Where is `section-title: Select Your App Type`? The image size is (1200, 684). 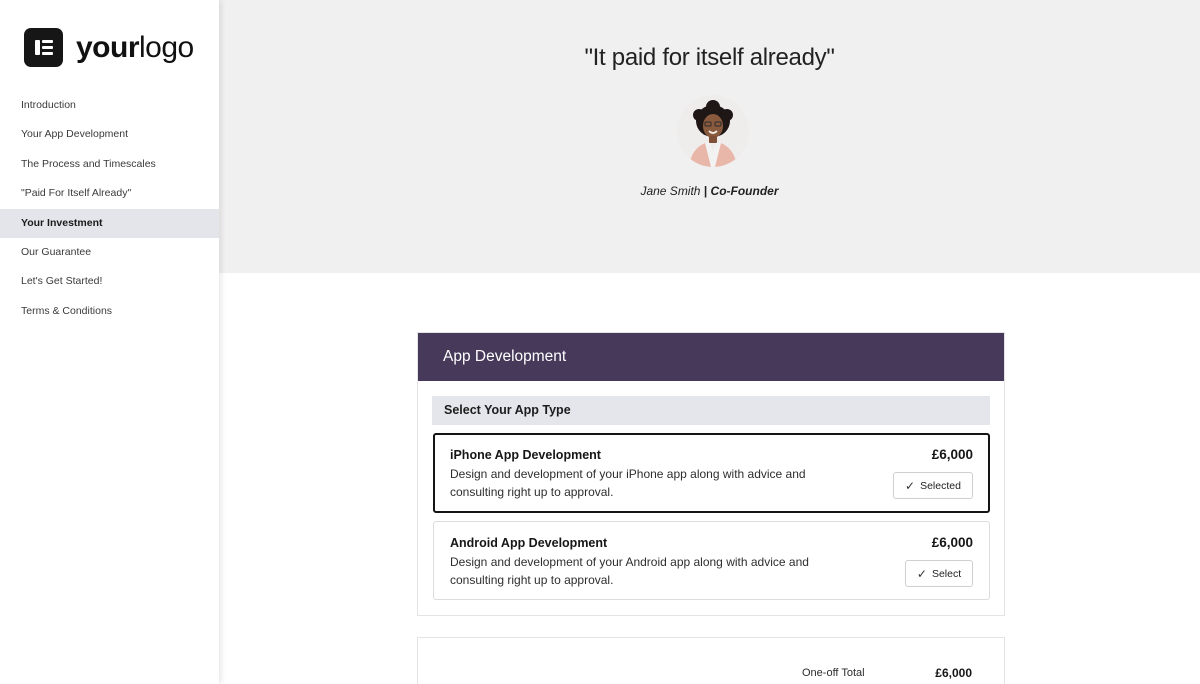
section-title: Select Your App Type is located at coordinates (711, 410).